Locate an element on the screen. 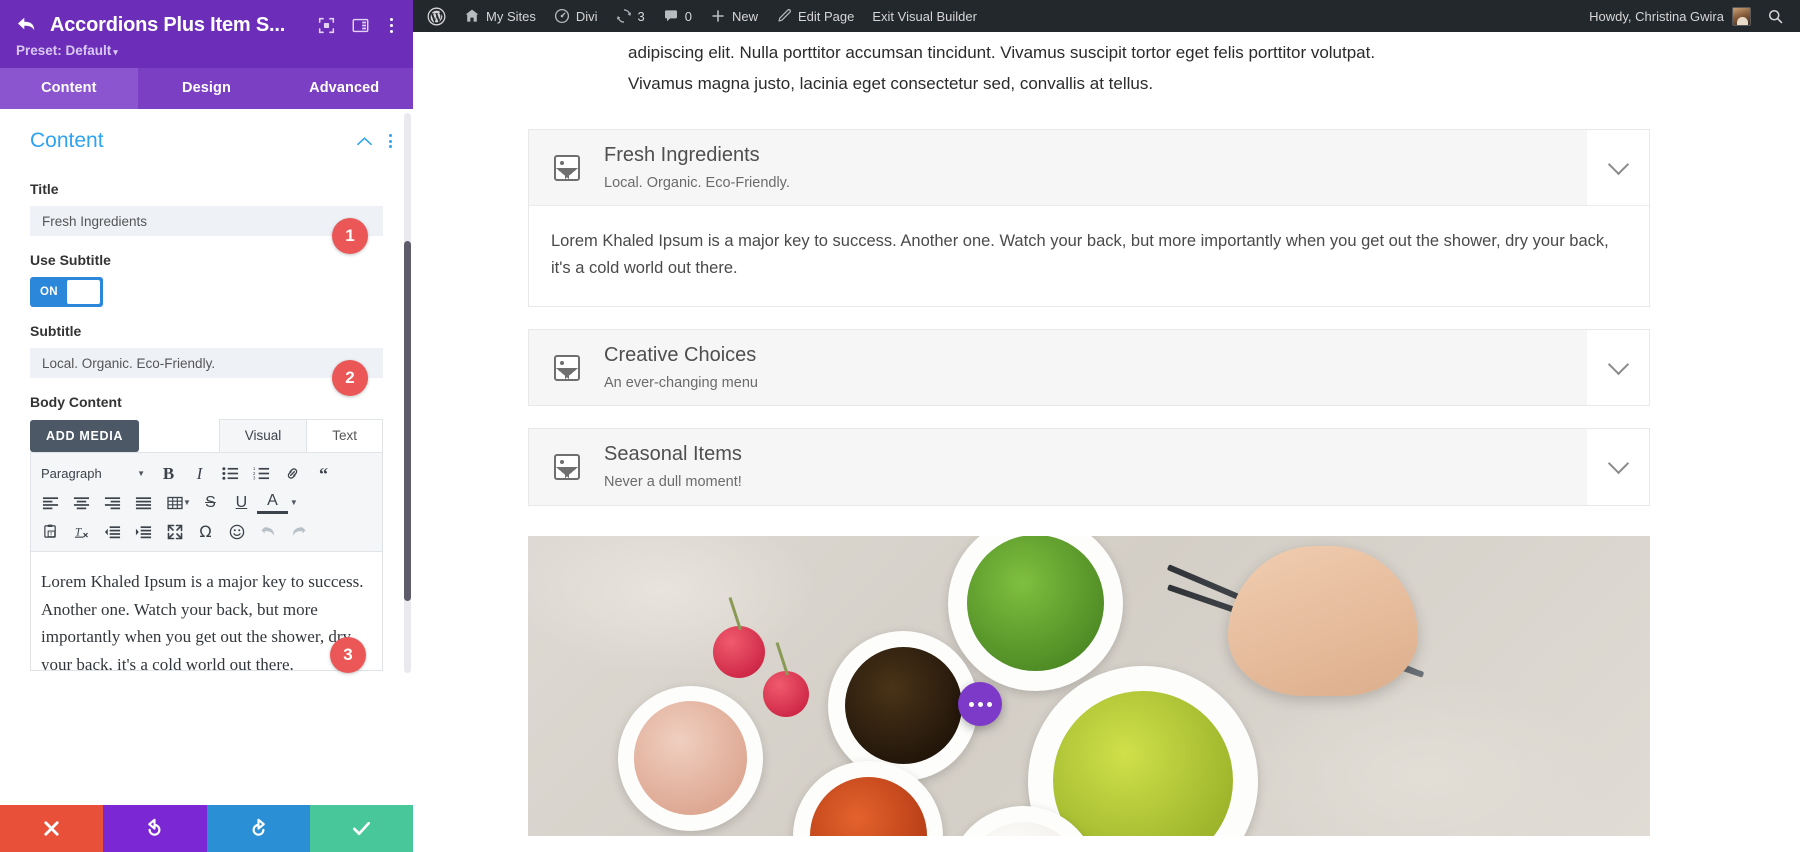  align-justify-icon is located at coordinates (143, 503).